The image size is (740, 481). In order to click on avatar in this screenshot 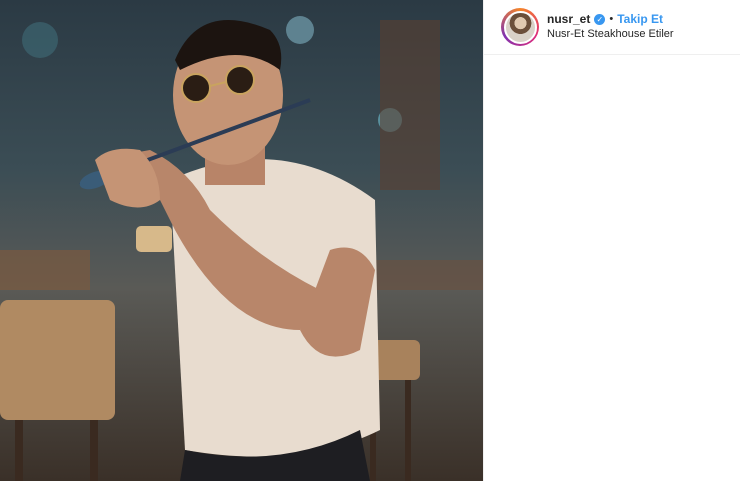, I will do `click(520, 27)`.